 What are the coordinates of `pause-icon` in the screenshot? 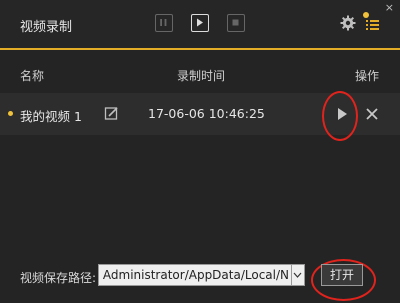 It's located at (163, 22).